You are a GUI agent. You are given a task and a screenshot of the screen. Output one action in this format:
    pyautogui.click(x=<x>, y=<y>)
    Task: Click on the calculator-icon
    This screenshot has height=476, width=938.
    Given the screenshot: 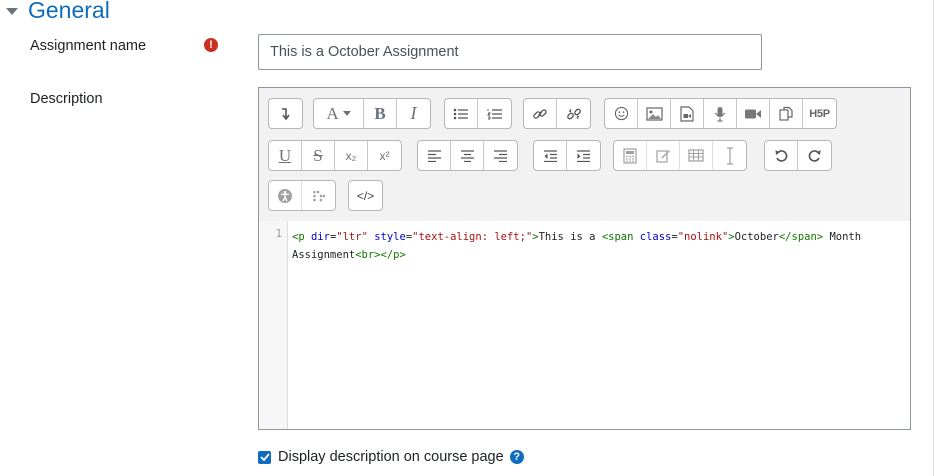 What is the action you would take?
    pyautogui.click(x=630, y=155)
    